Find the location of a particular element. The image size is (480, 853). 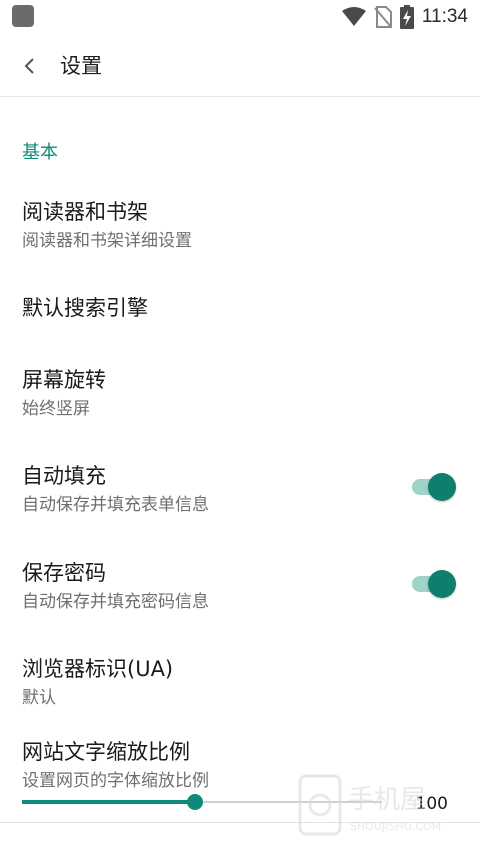

section-header-basic: 基本 is located at coordinates (40, 152).